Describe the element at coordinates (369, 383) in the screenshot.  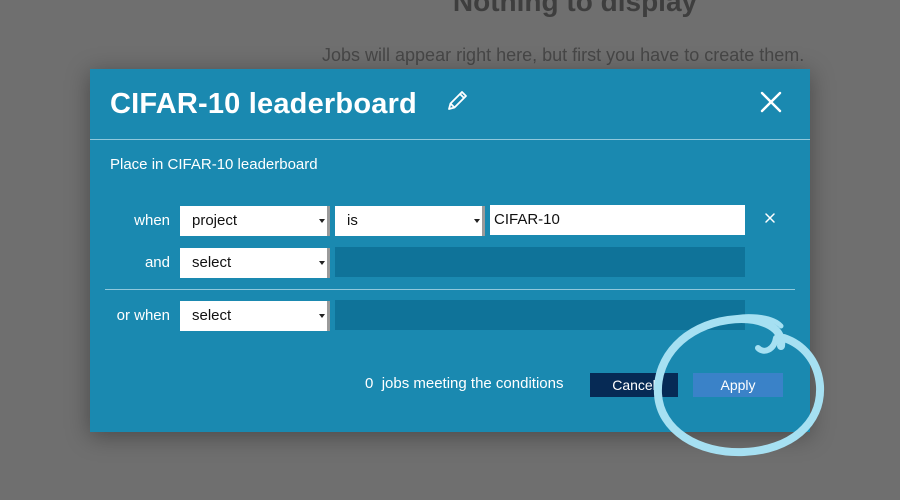
I see `jobs-count-number: 0` at that location.